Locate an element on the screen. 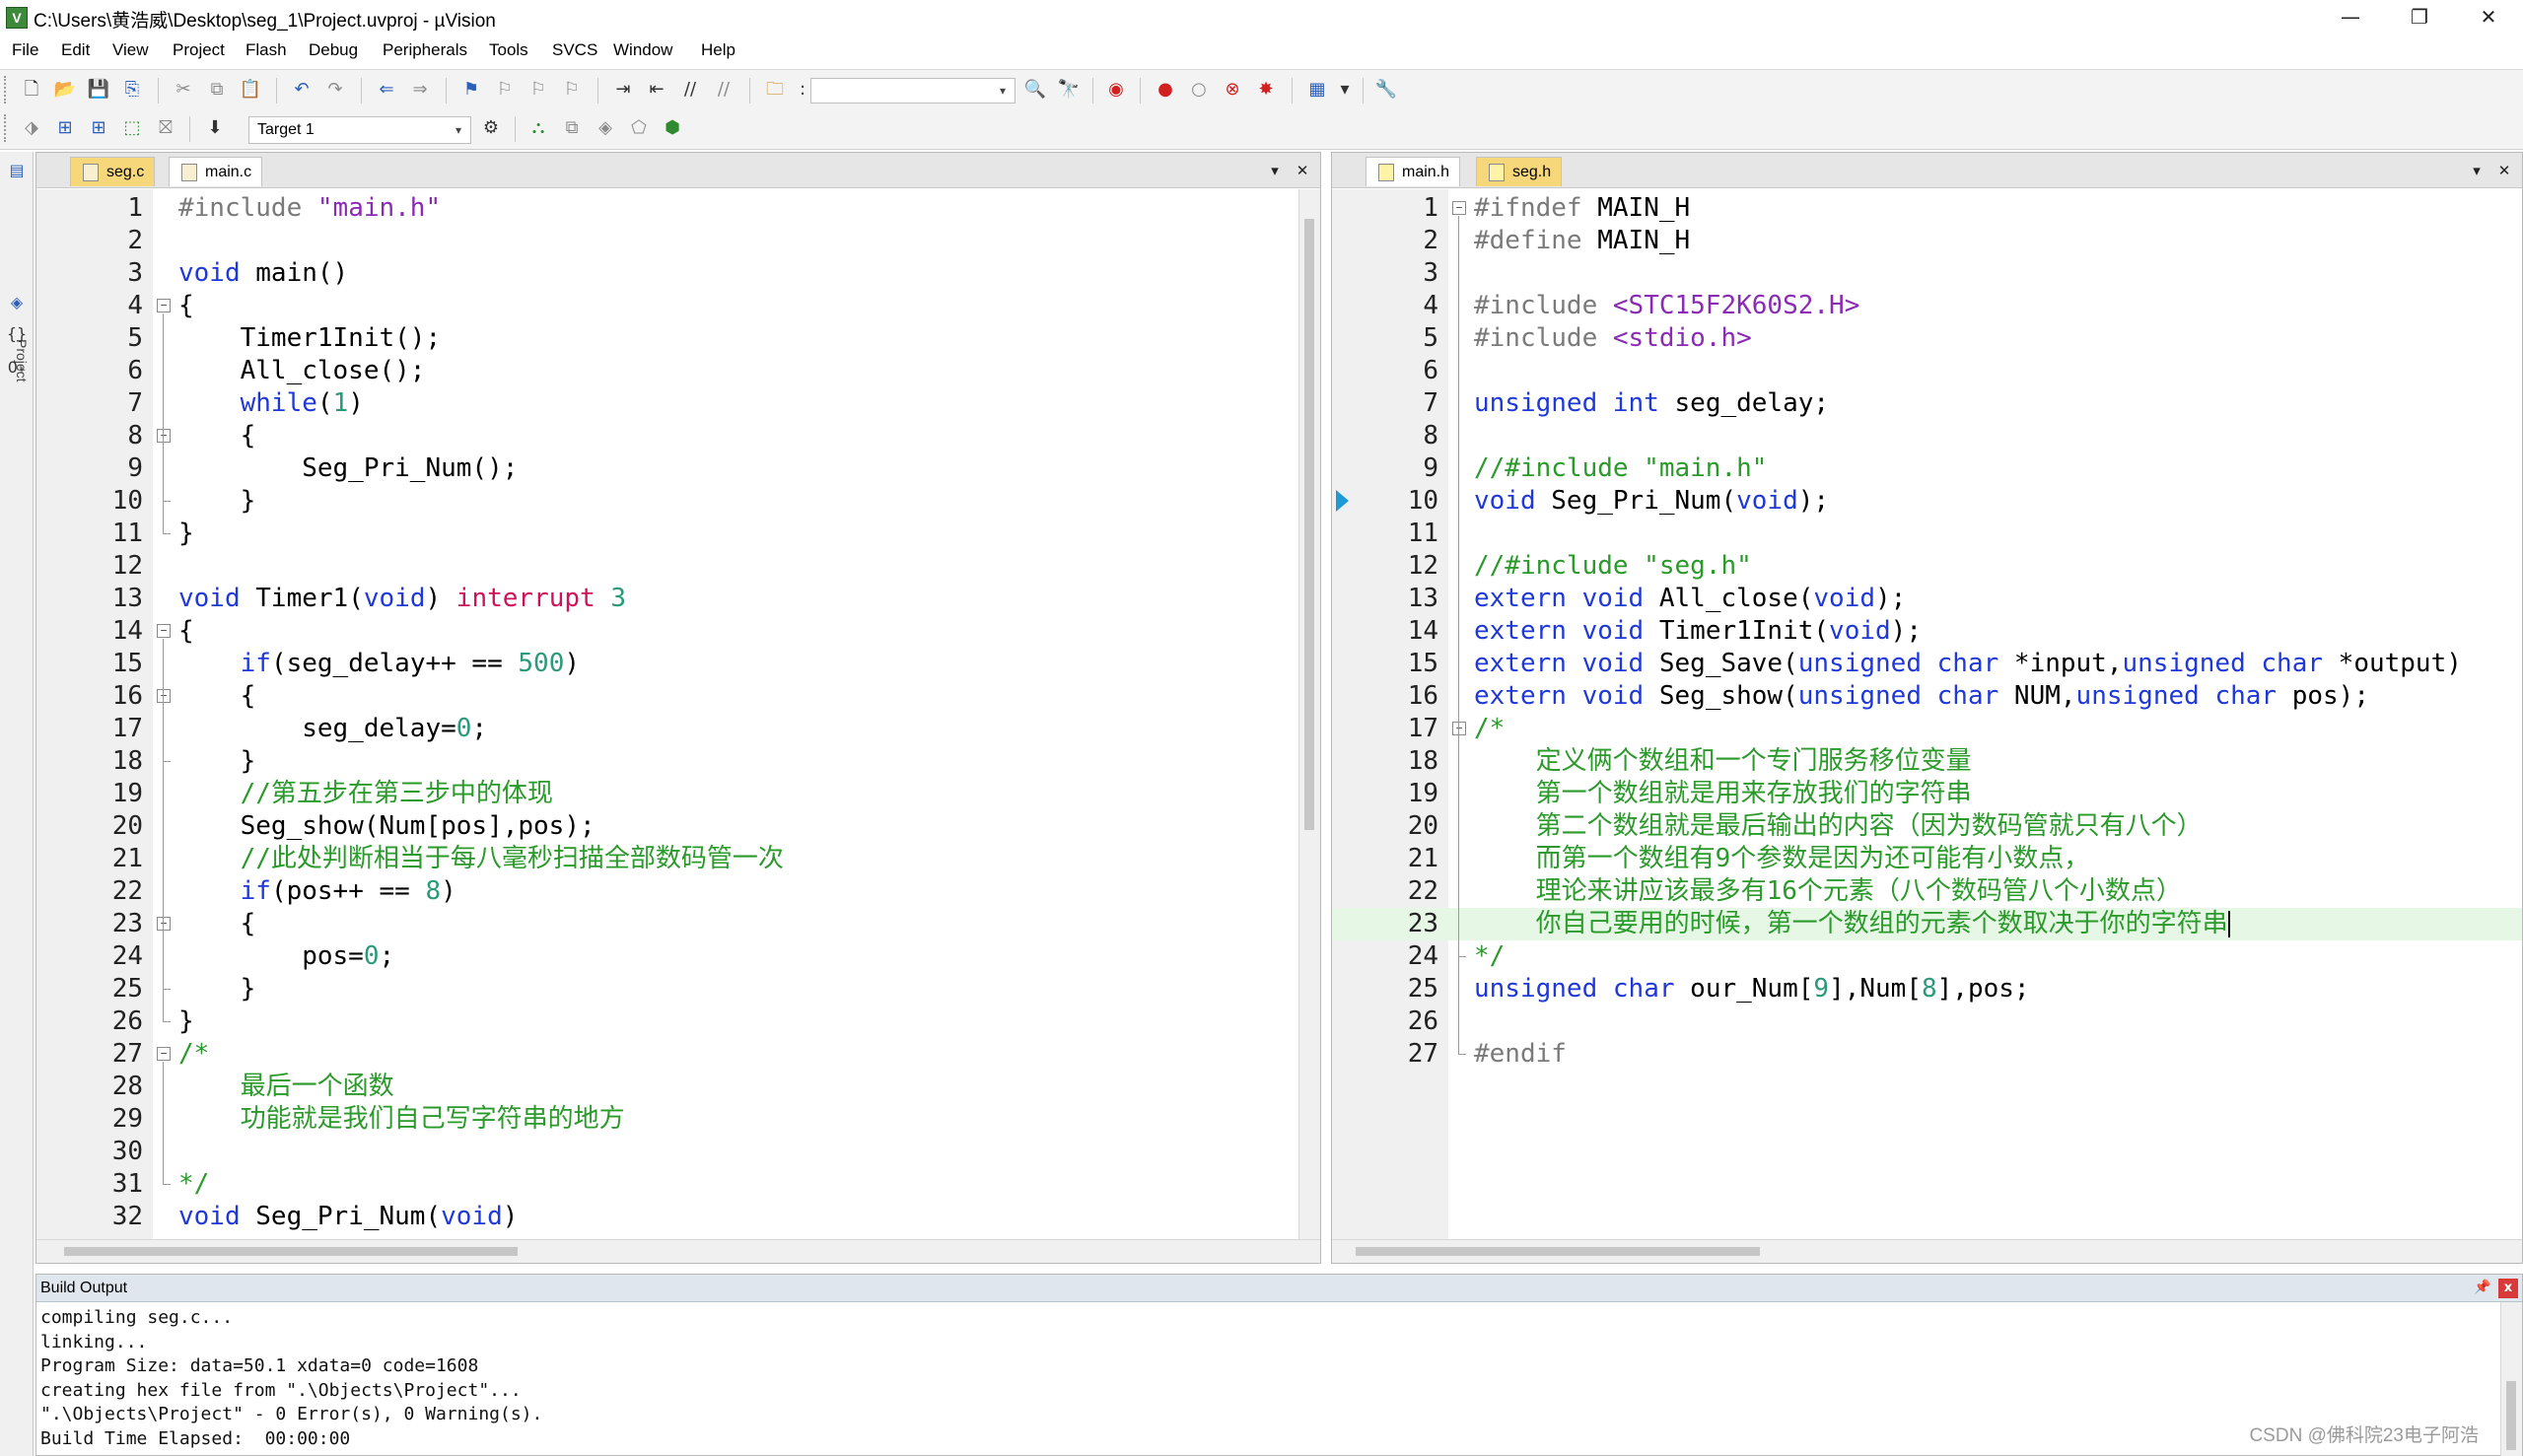 This screenshot has height=1456, width=2523. code-line: 25 } is located at coordinates (678, 989).